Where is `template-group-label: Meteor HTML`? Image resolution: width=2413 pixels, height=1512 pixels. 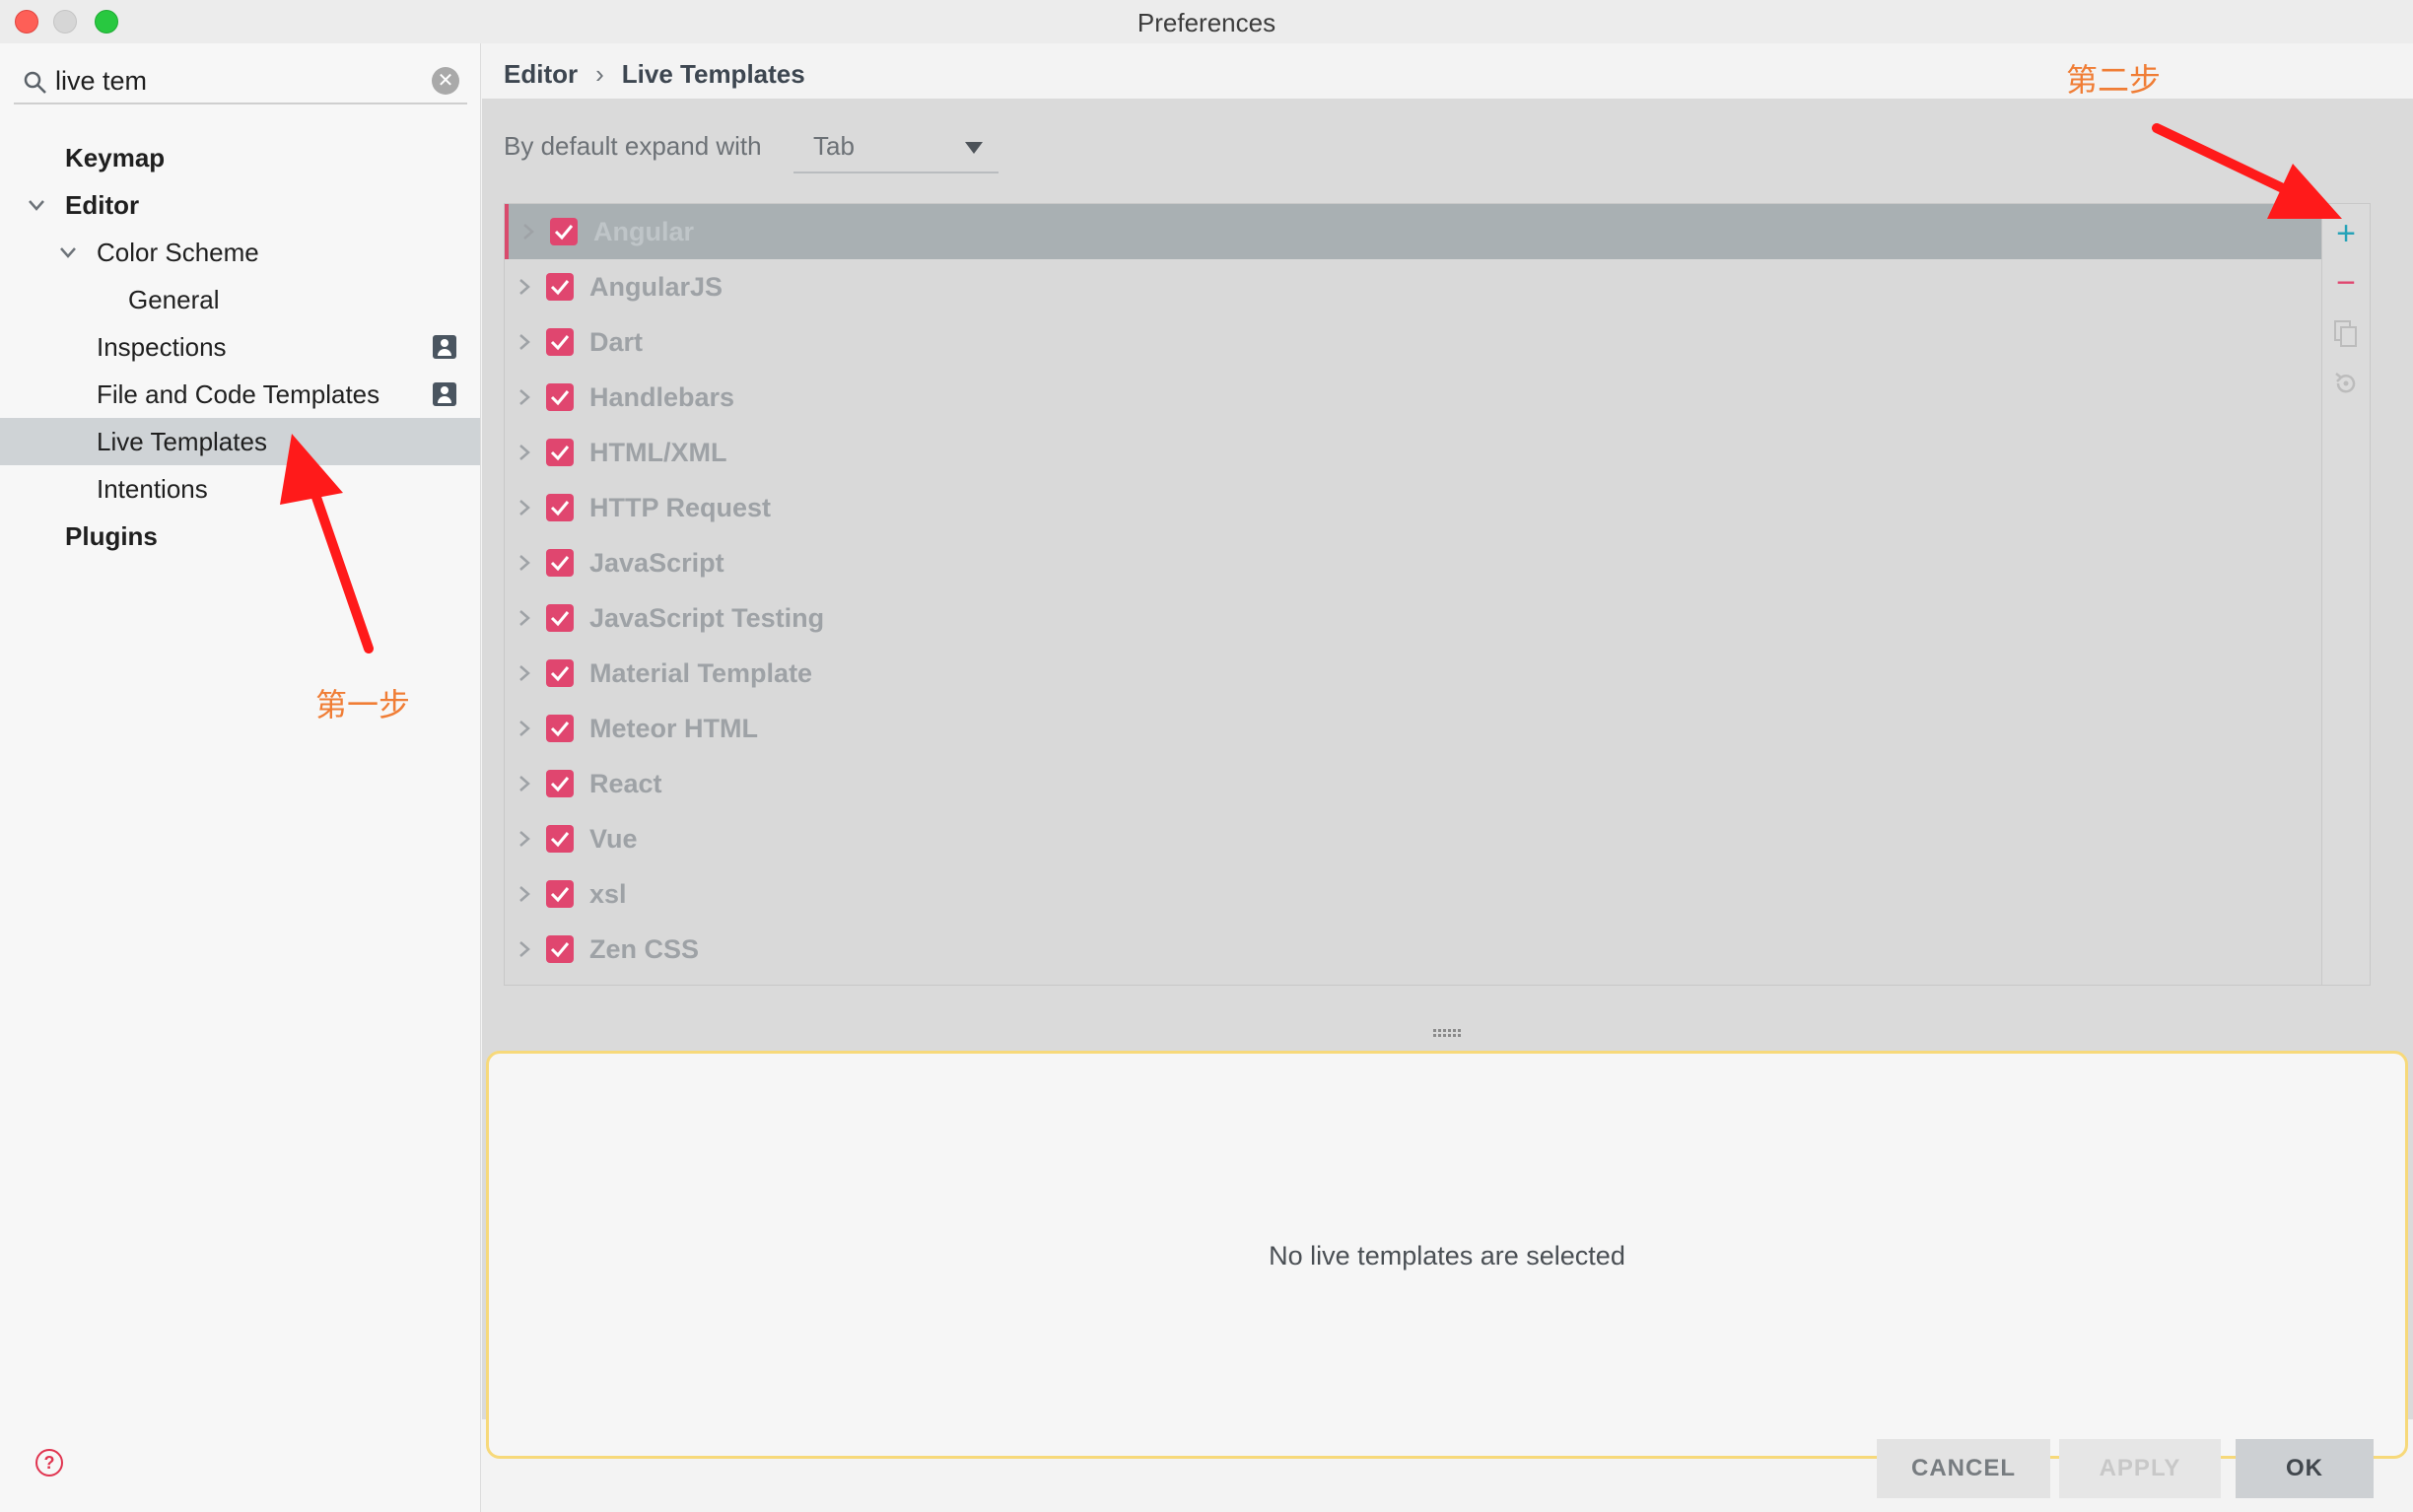 template-group-label: Meteor HTML is located at coordinates (674, 728).